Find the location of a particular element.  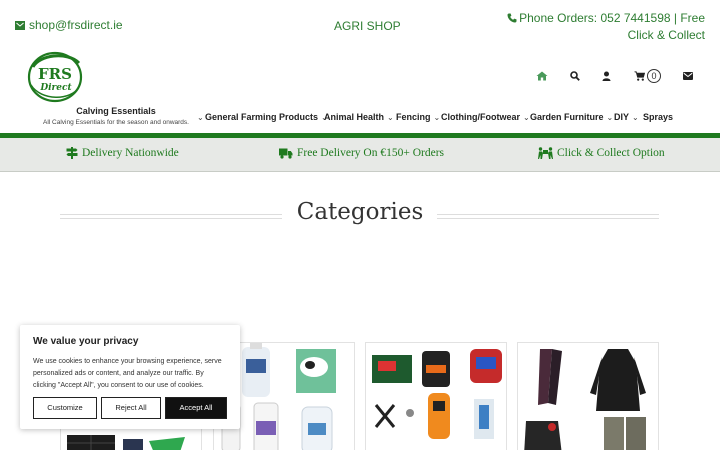

nav-item-diy: DIY ⌄ is located at coordinates (626, 117).